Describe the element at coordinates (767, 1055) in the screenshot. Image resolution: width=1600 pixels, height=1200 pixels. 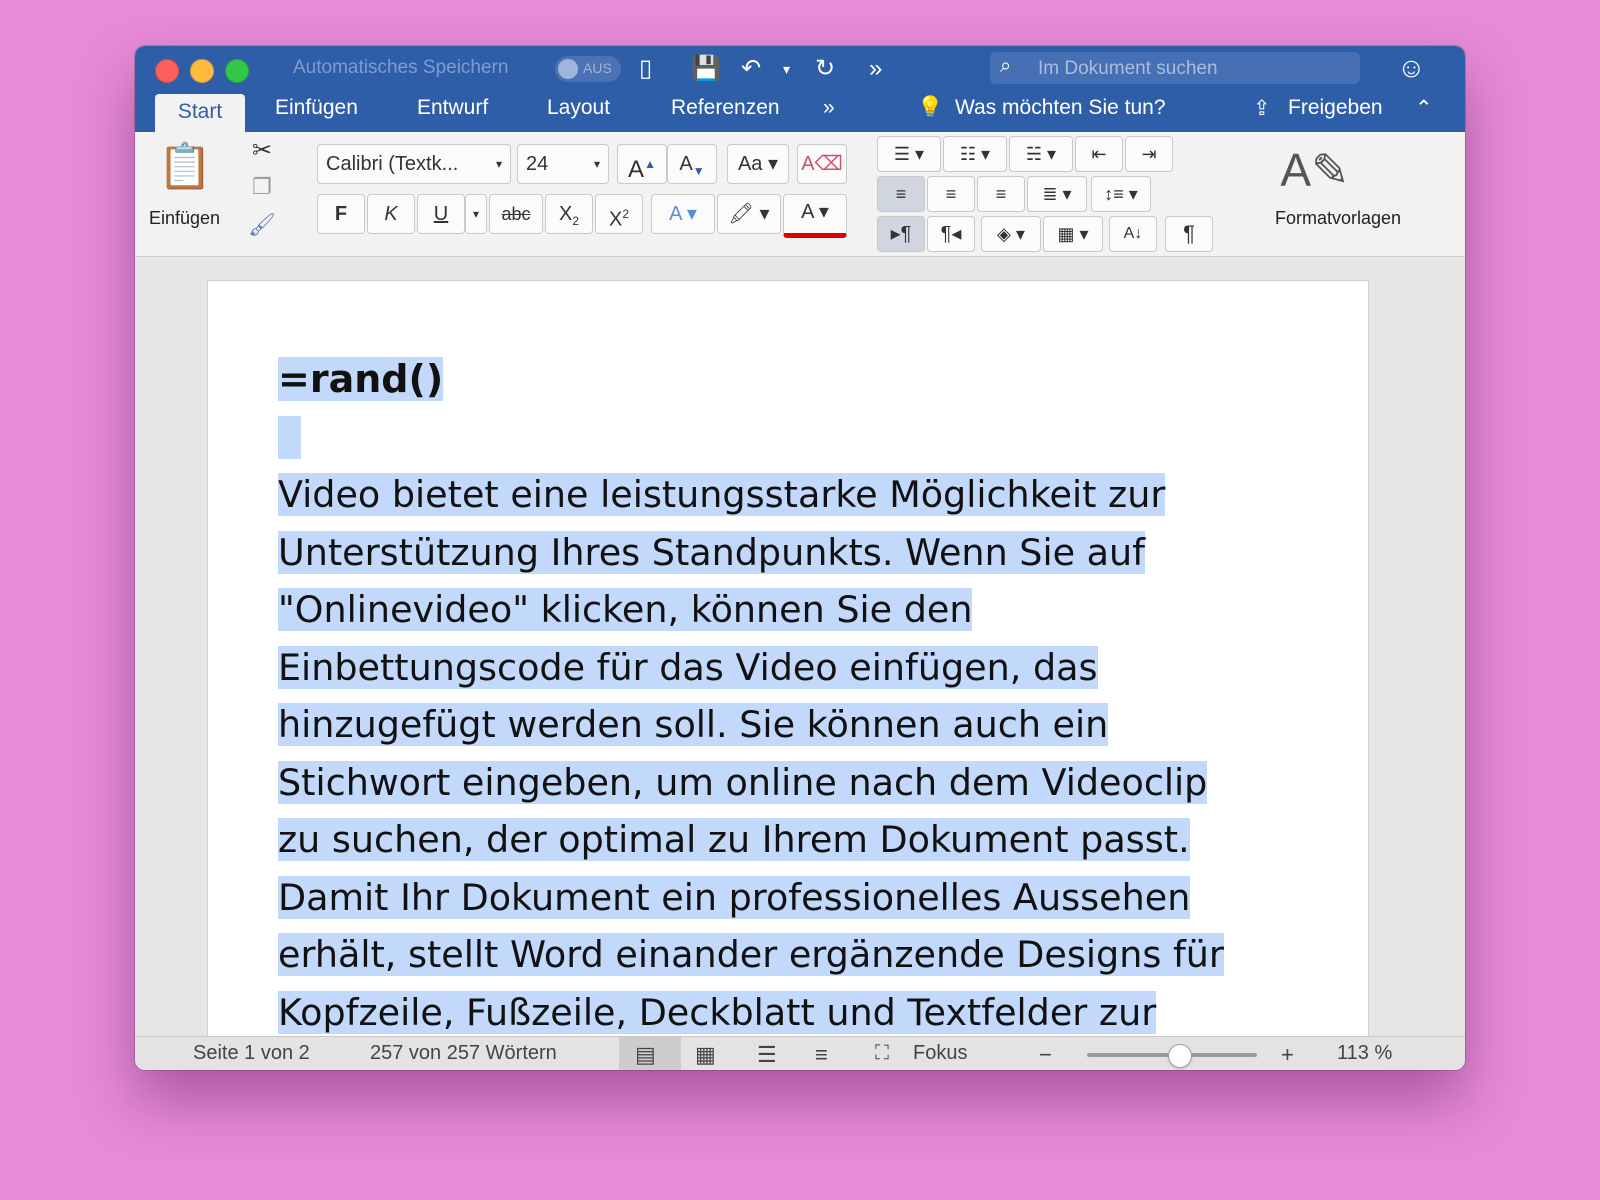
I see `outline-view-icon: ☰` at that location.